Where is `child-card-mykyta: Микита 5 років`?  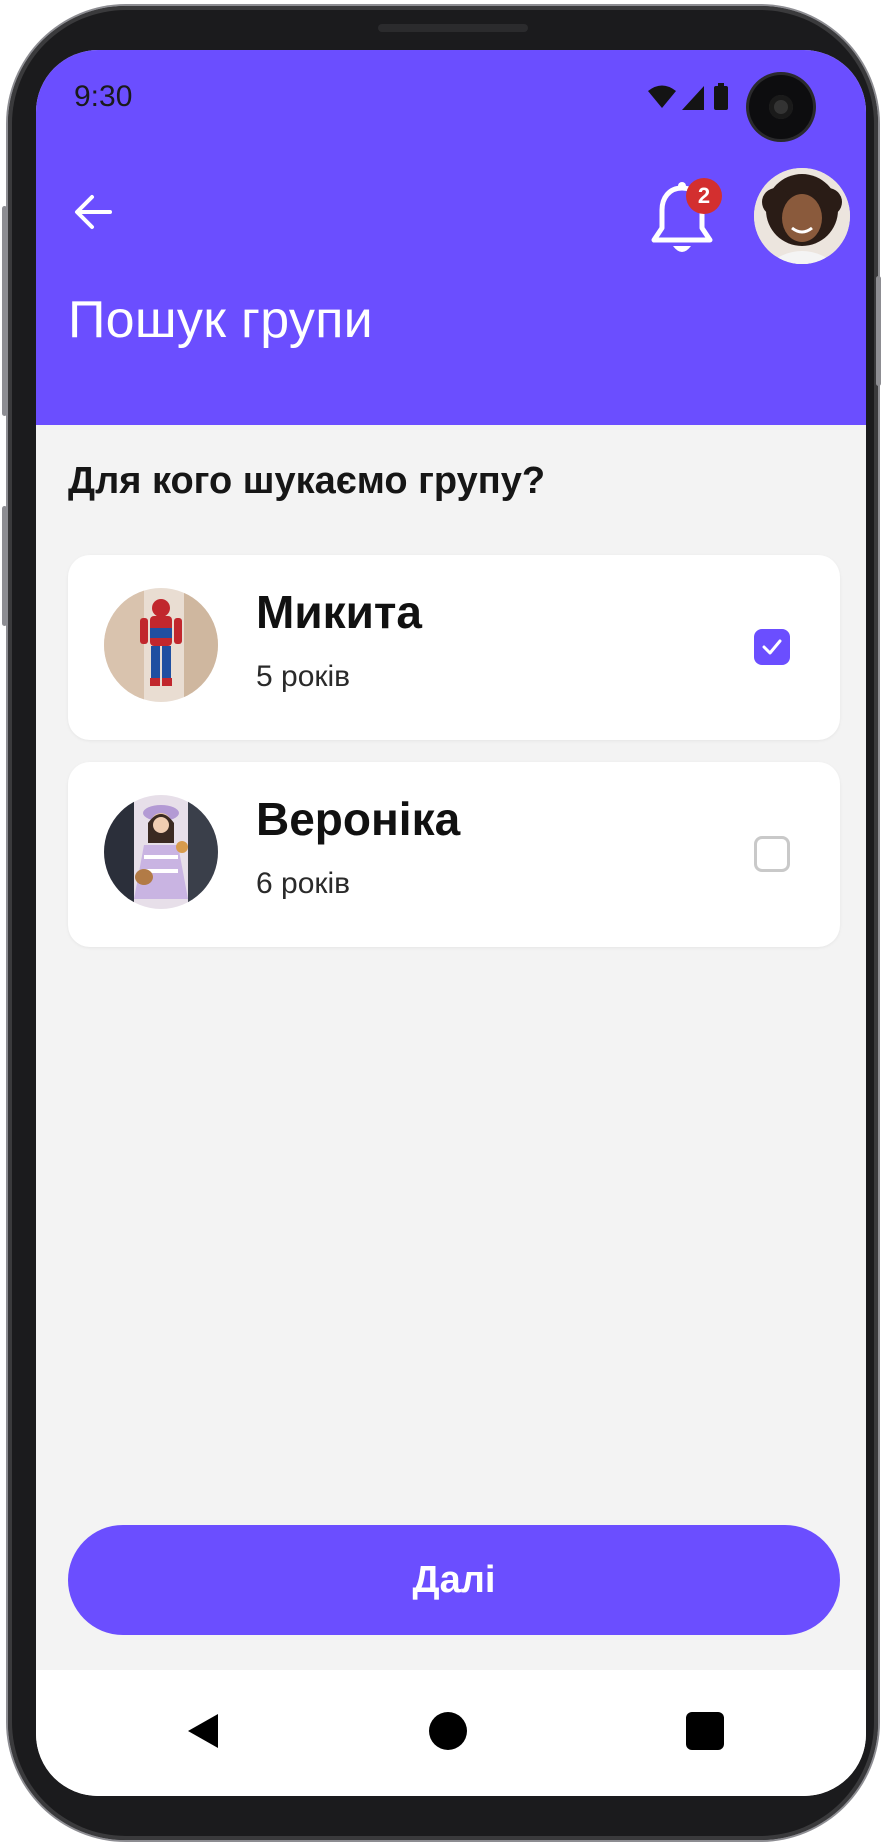 child-card-mykyta: Микита 5 років is located at coordinates (454, 647).